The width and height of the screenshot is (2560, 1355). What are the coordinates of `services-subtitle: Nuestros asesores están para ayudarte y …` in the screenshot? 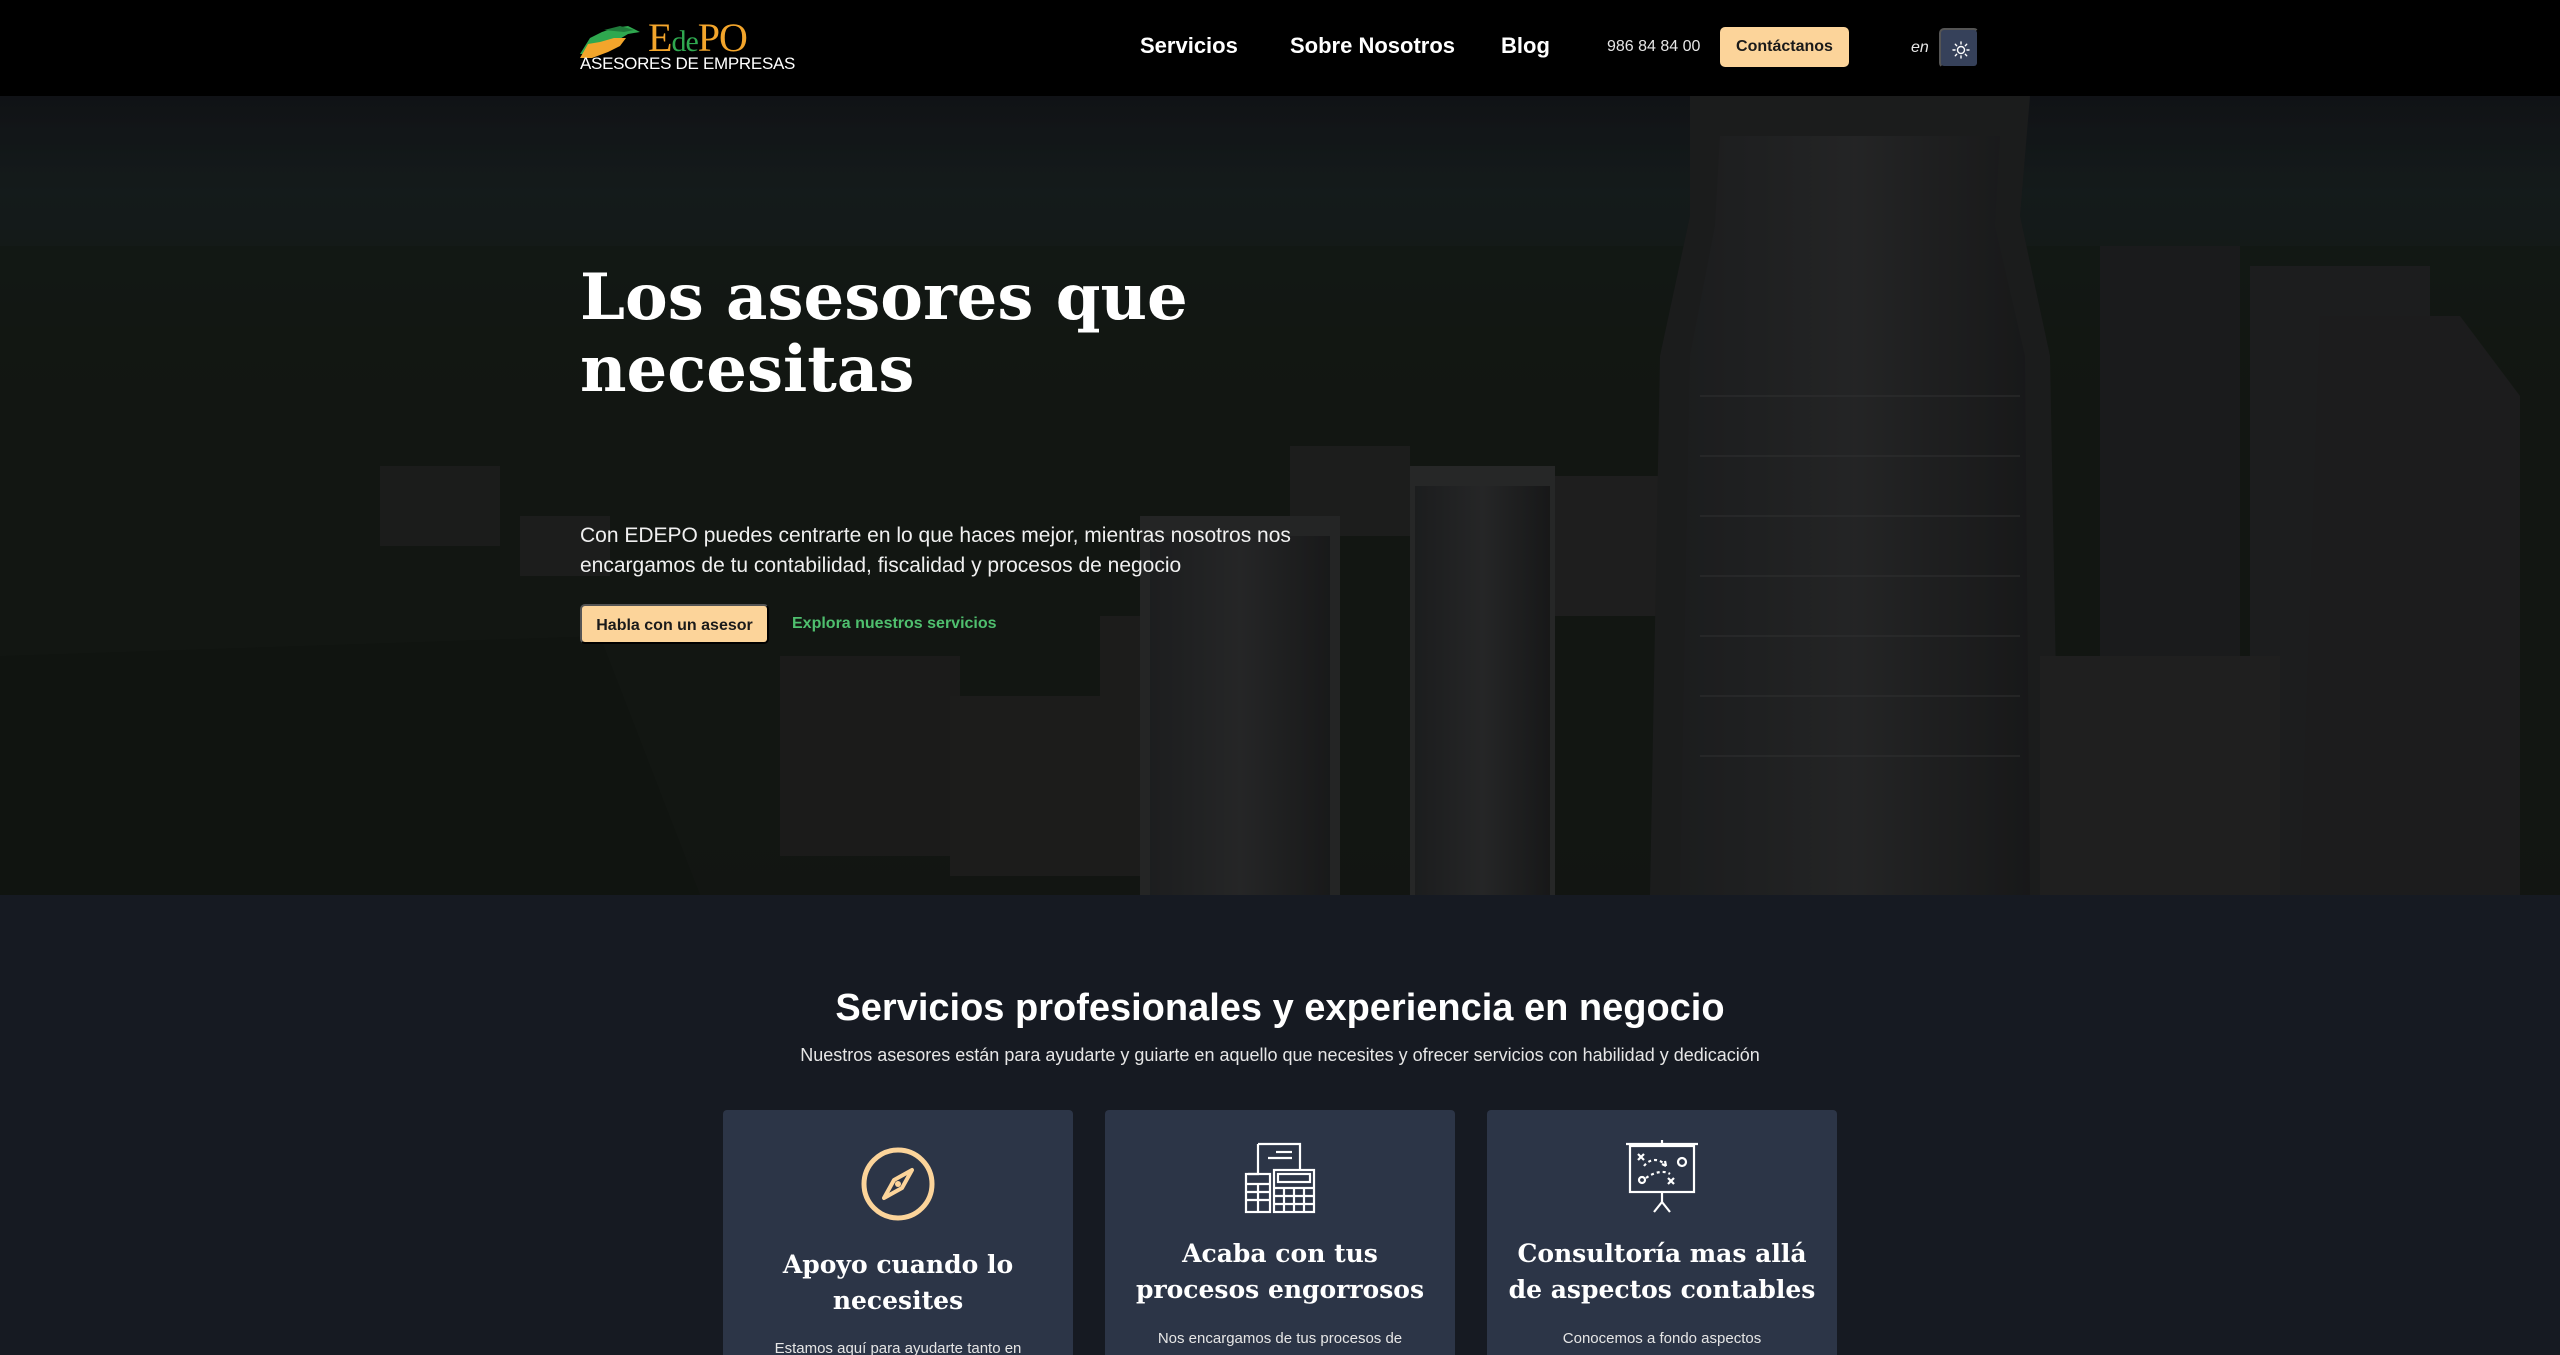 It's located at (1280, 1055).